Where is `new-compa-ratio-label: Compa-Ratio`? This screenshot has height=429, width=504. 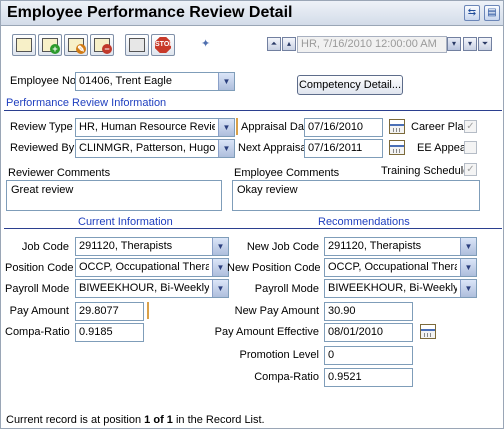 new-compa-ratio-label: Compa-Ratio is located at coordinates (286, 377).